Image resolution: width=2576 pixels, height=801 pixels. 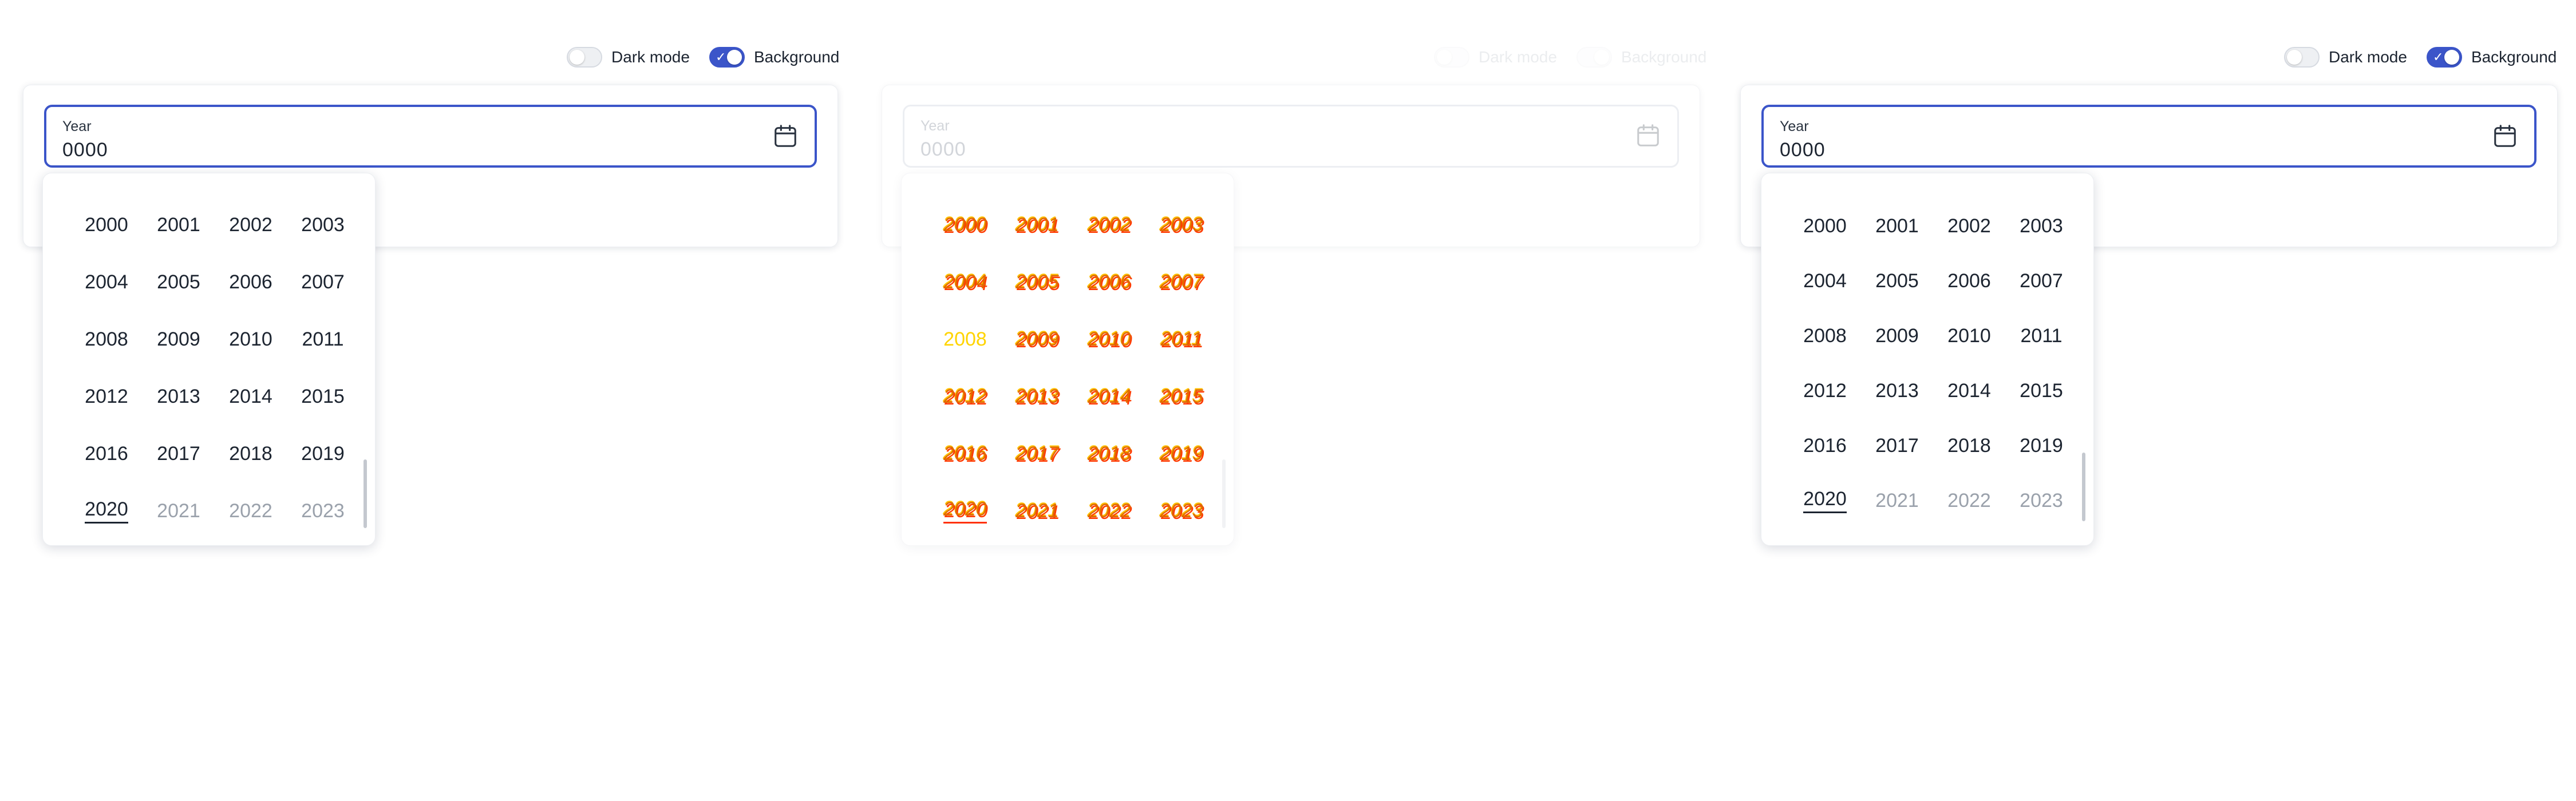 I want to click on switch-knob, so click(x=2294, y=58).